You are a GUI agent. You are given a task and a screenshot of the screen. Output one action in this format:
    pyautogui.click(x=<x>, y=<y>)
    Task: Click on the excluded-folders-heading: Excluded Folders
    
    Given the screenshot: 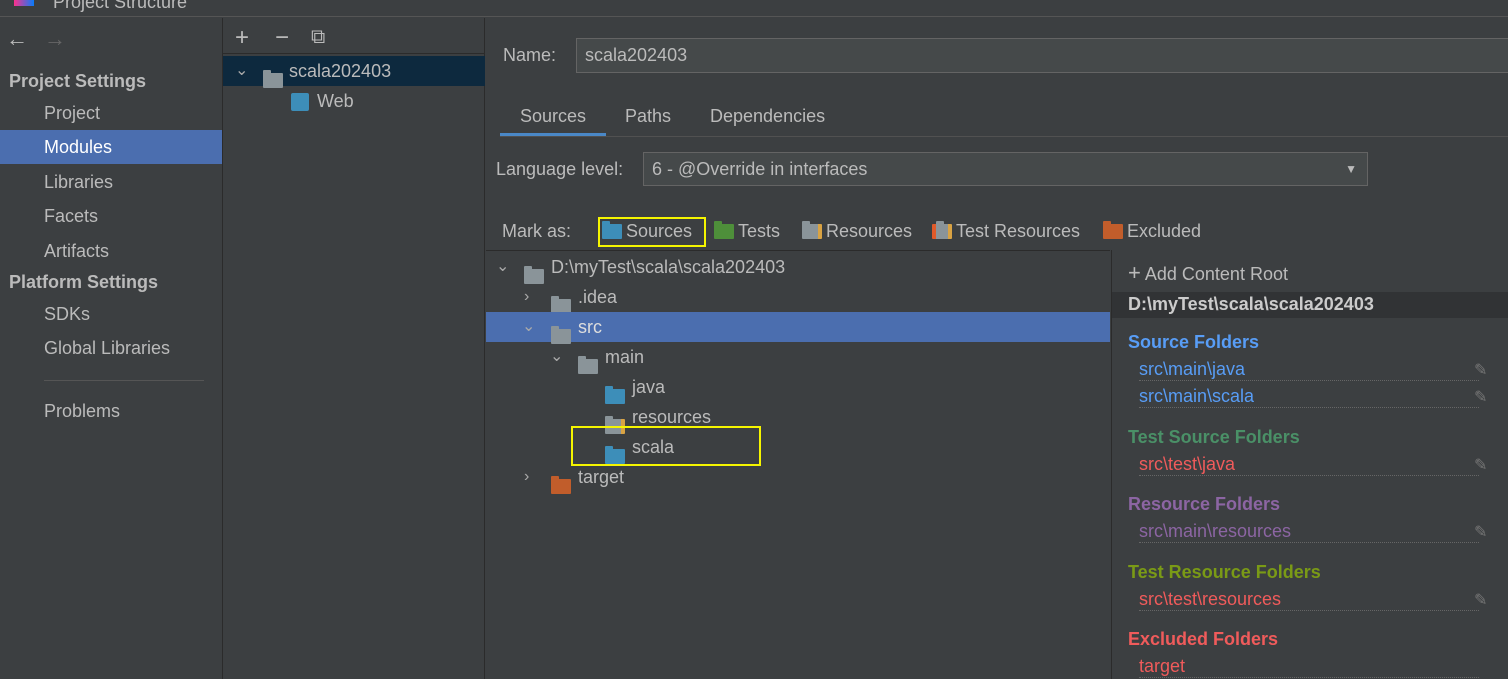 What is the action you would take?
    pyautogui.click(x=1203, y=639)
    